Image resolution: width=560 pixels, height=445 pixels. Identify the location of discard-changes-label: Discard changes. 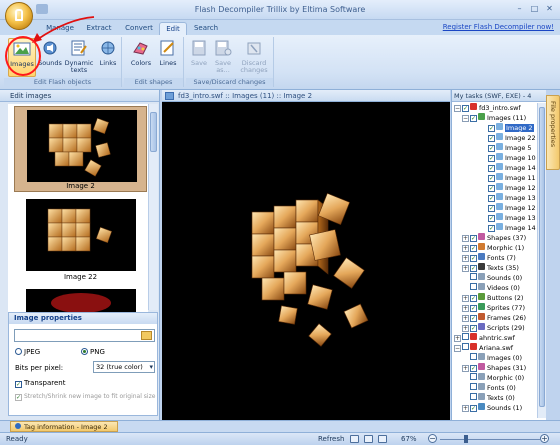
(254, 66).